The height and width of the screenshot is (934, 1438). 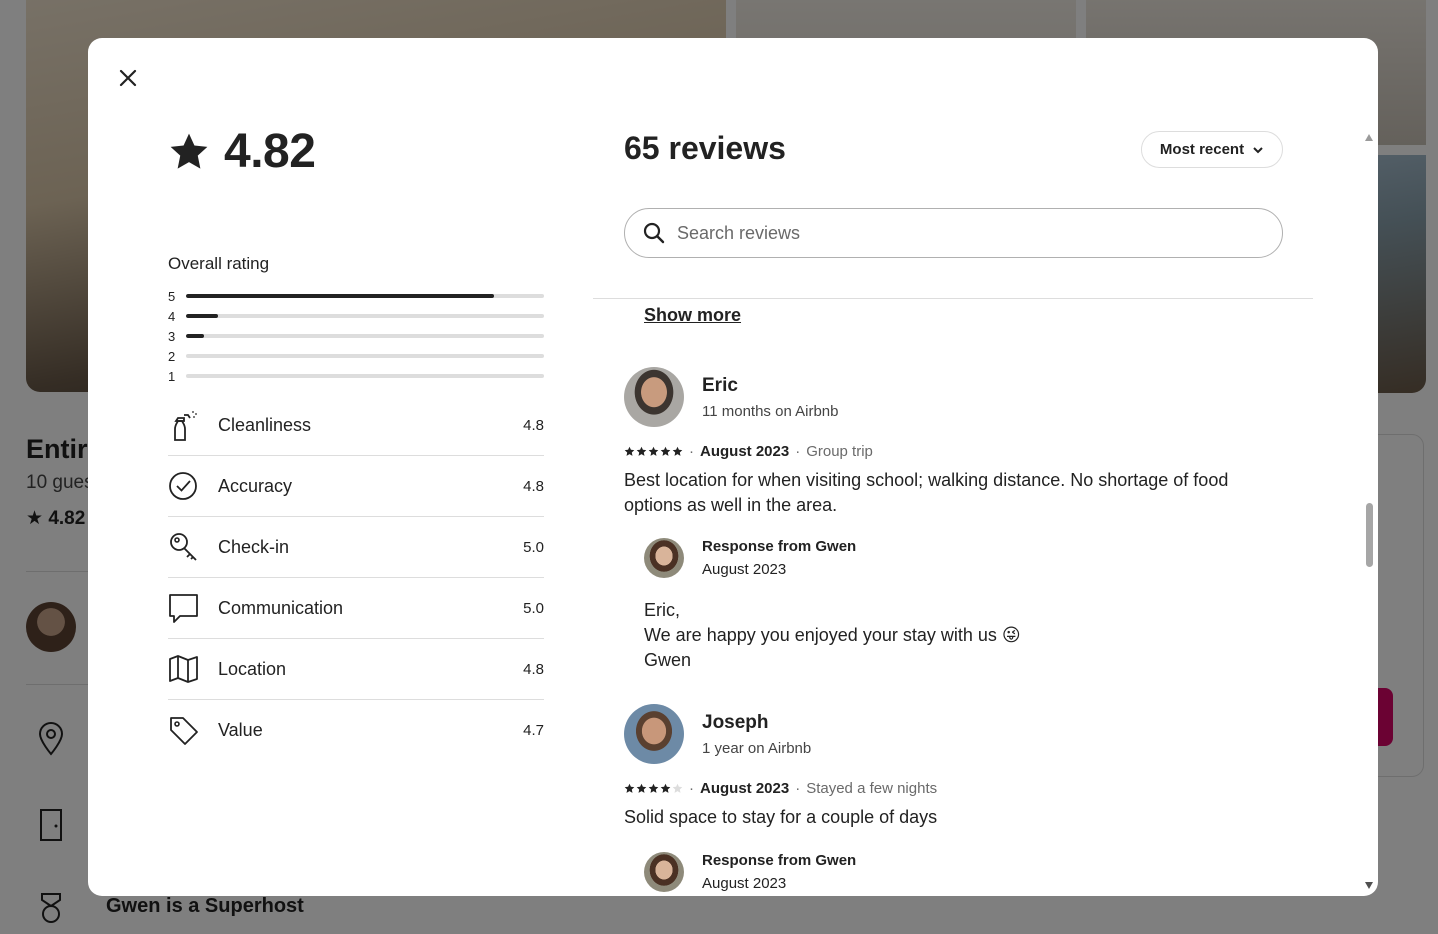 What do you see at coordinates (1369, 535) in the screenshot?
I see `scrollbar-thumb` at bounding box center [1369, 535].